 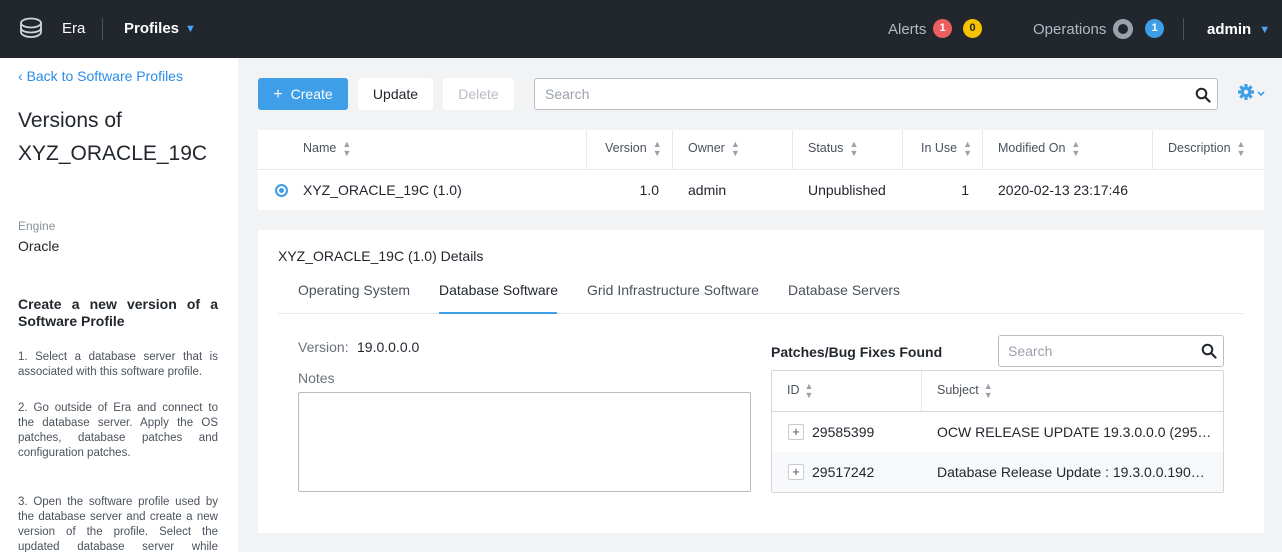 I want to click on active-tab-indicator, so click(x=498, y=313).